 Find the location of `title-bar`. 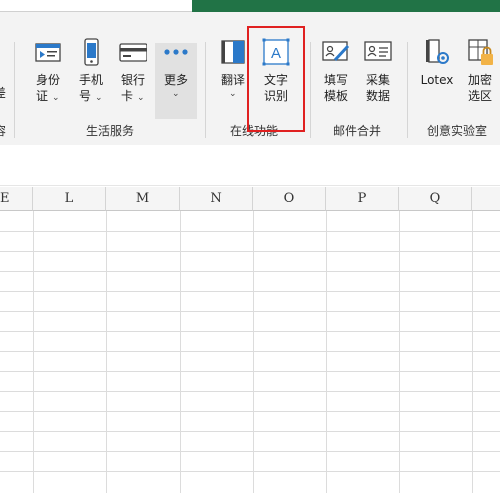

title-bar is located at coordinates (250, 6).